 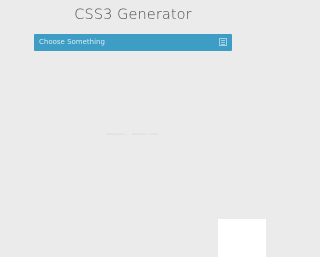 I want to click on generator-select: Choose Something, so click(x=133, y=42).